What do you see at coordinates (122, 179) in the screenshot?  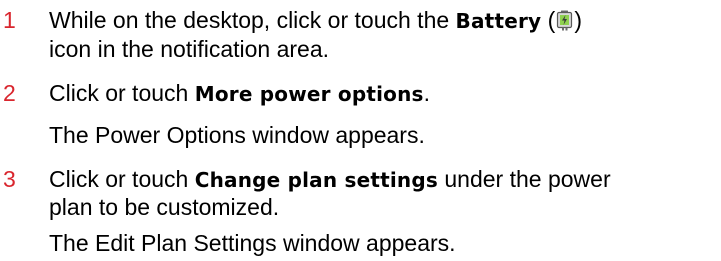 I see `step-3-text-pre: Click or touch` at bounding box center [122, 179].